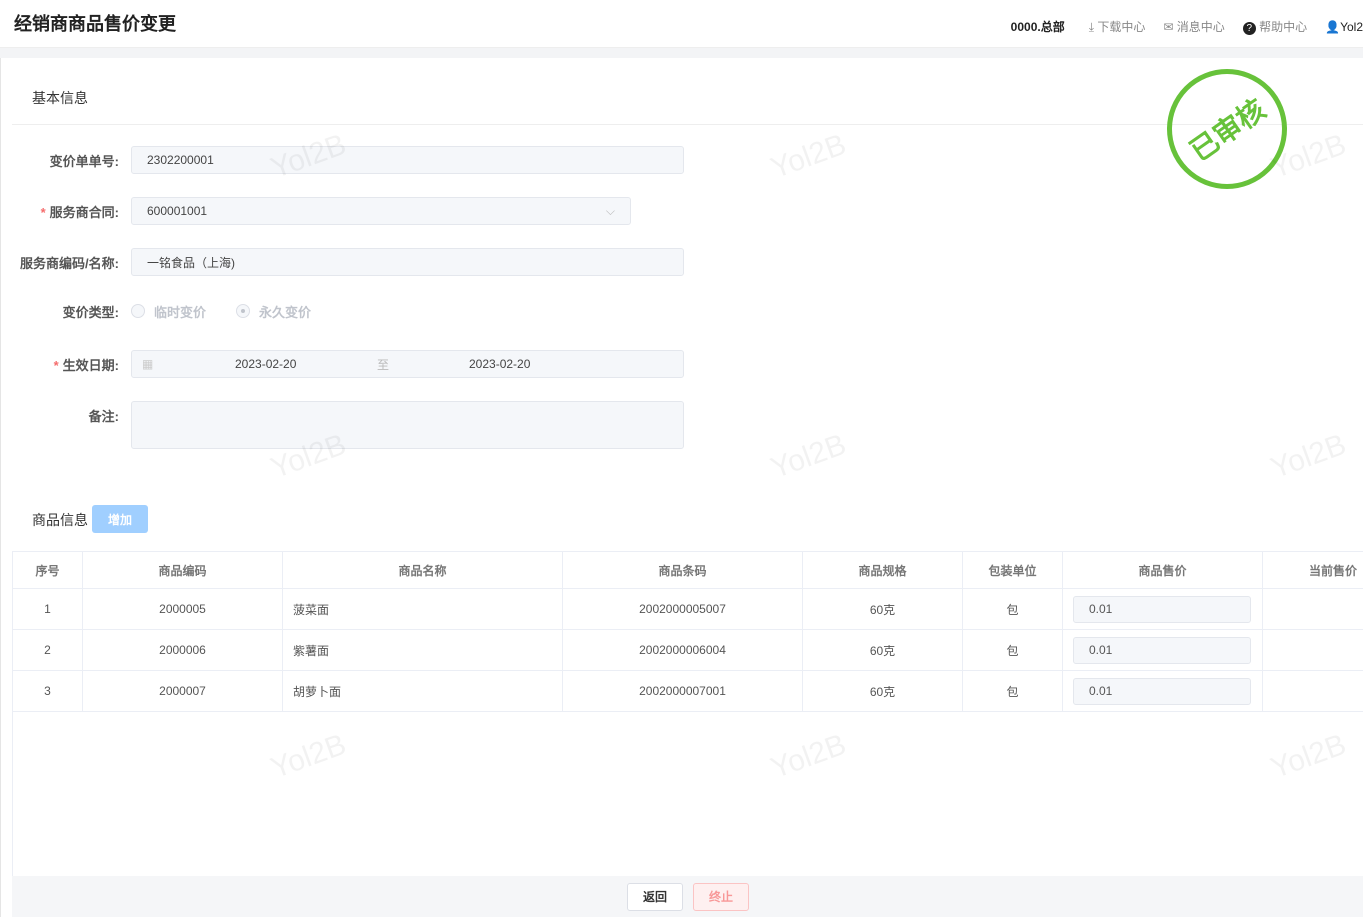 Image resolution: width=1363 pixels, height=917 pixels. What do you see at coordinates (60, 98) in the screenshot?
I see `basic-info-title: 基本信息` at bounding box center [60, 98].